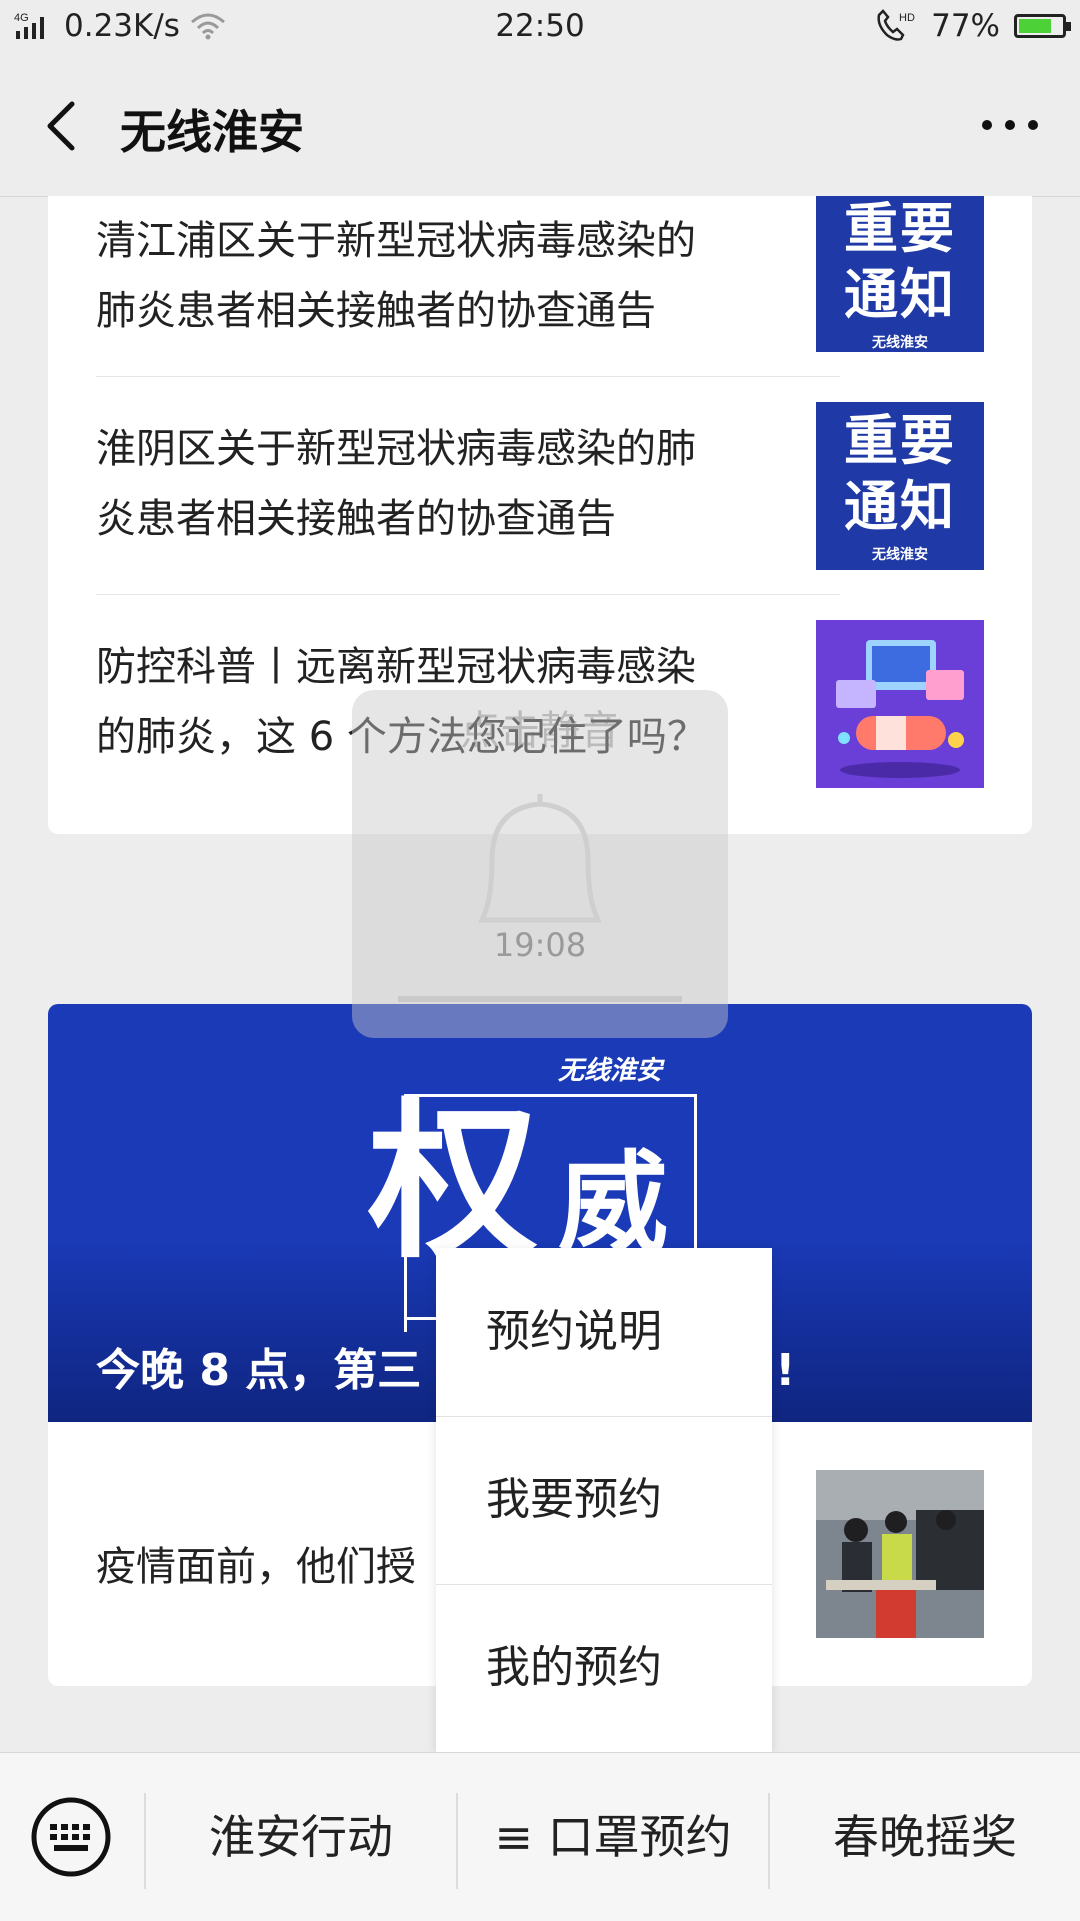 This screenshot has width=1080, height=1921. I want to click on bottom-menu-bar: 淮安行动 ≡ 口罩预约 春晚摇奖, so click(540, 1836).